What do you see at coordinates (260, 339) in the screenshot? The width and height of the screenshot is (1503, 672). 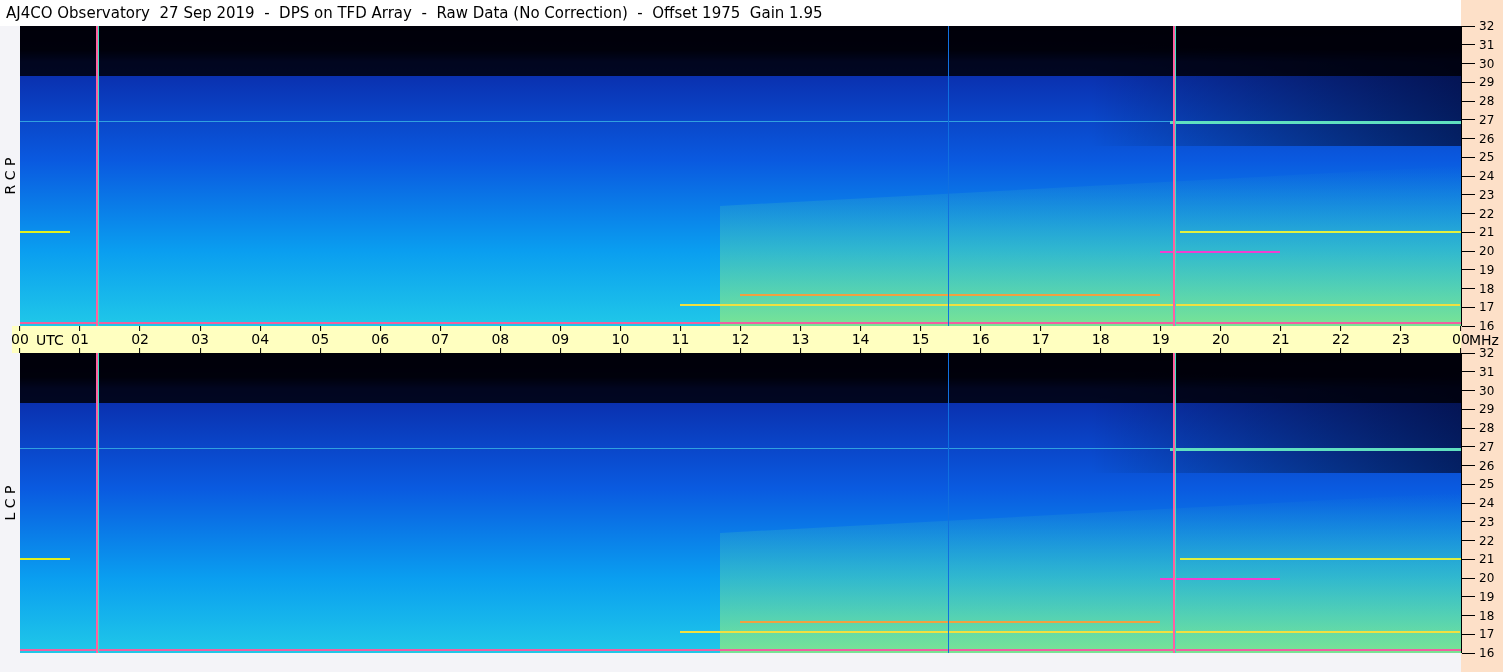 I see `time-label: 04` at bounding box center [260, 339].